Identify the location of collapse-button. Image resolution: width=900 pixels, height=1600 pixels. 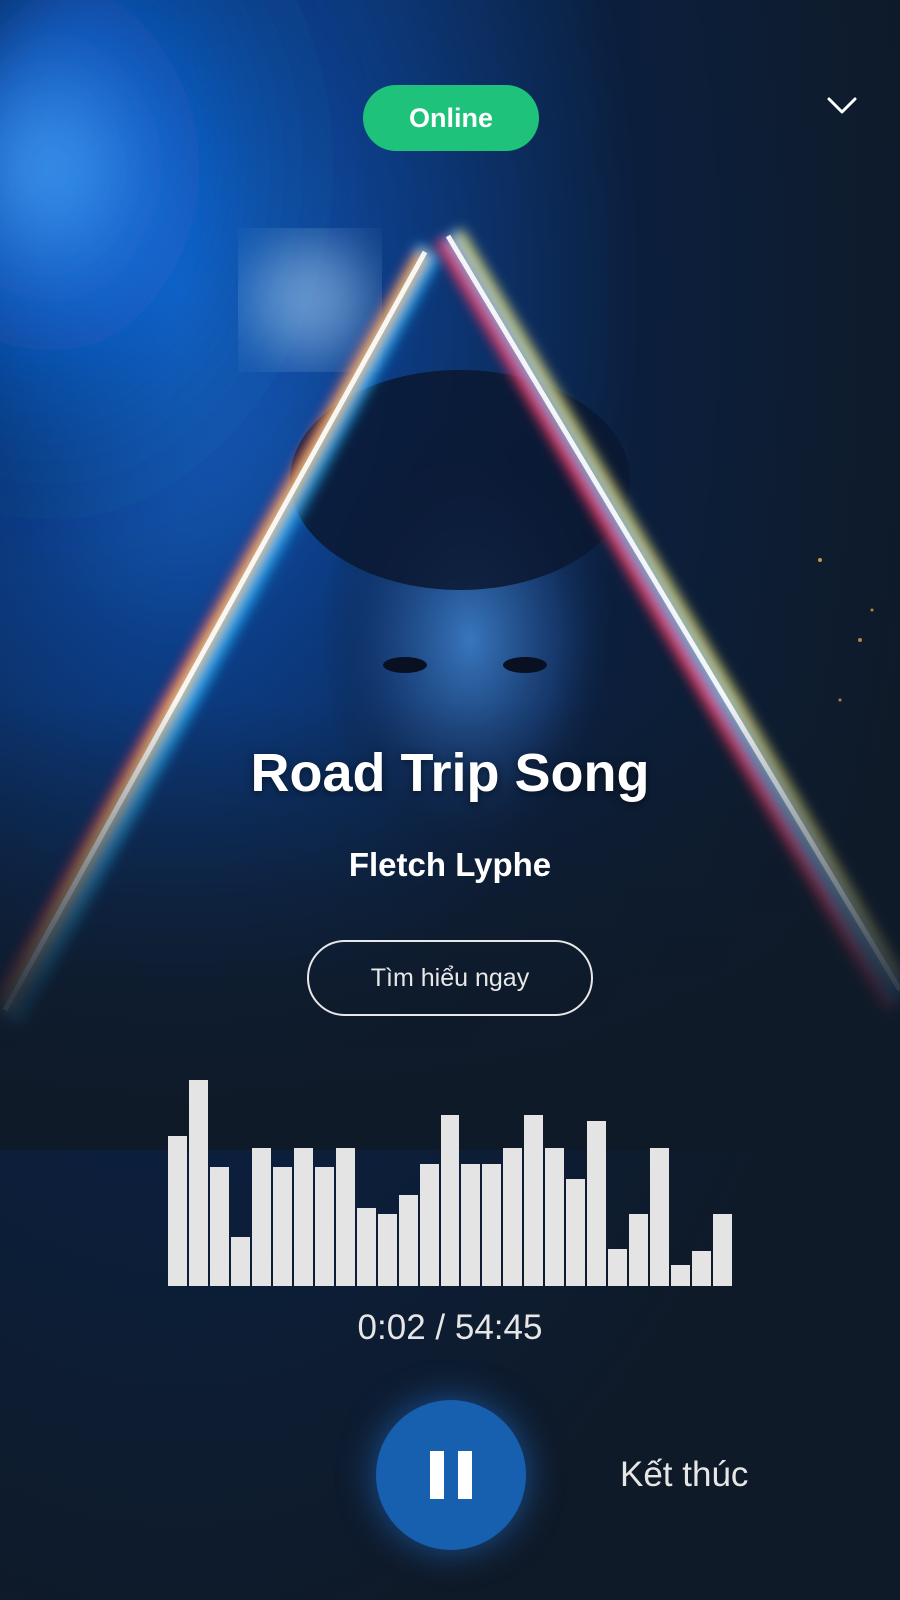
(842, 106).